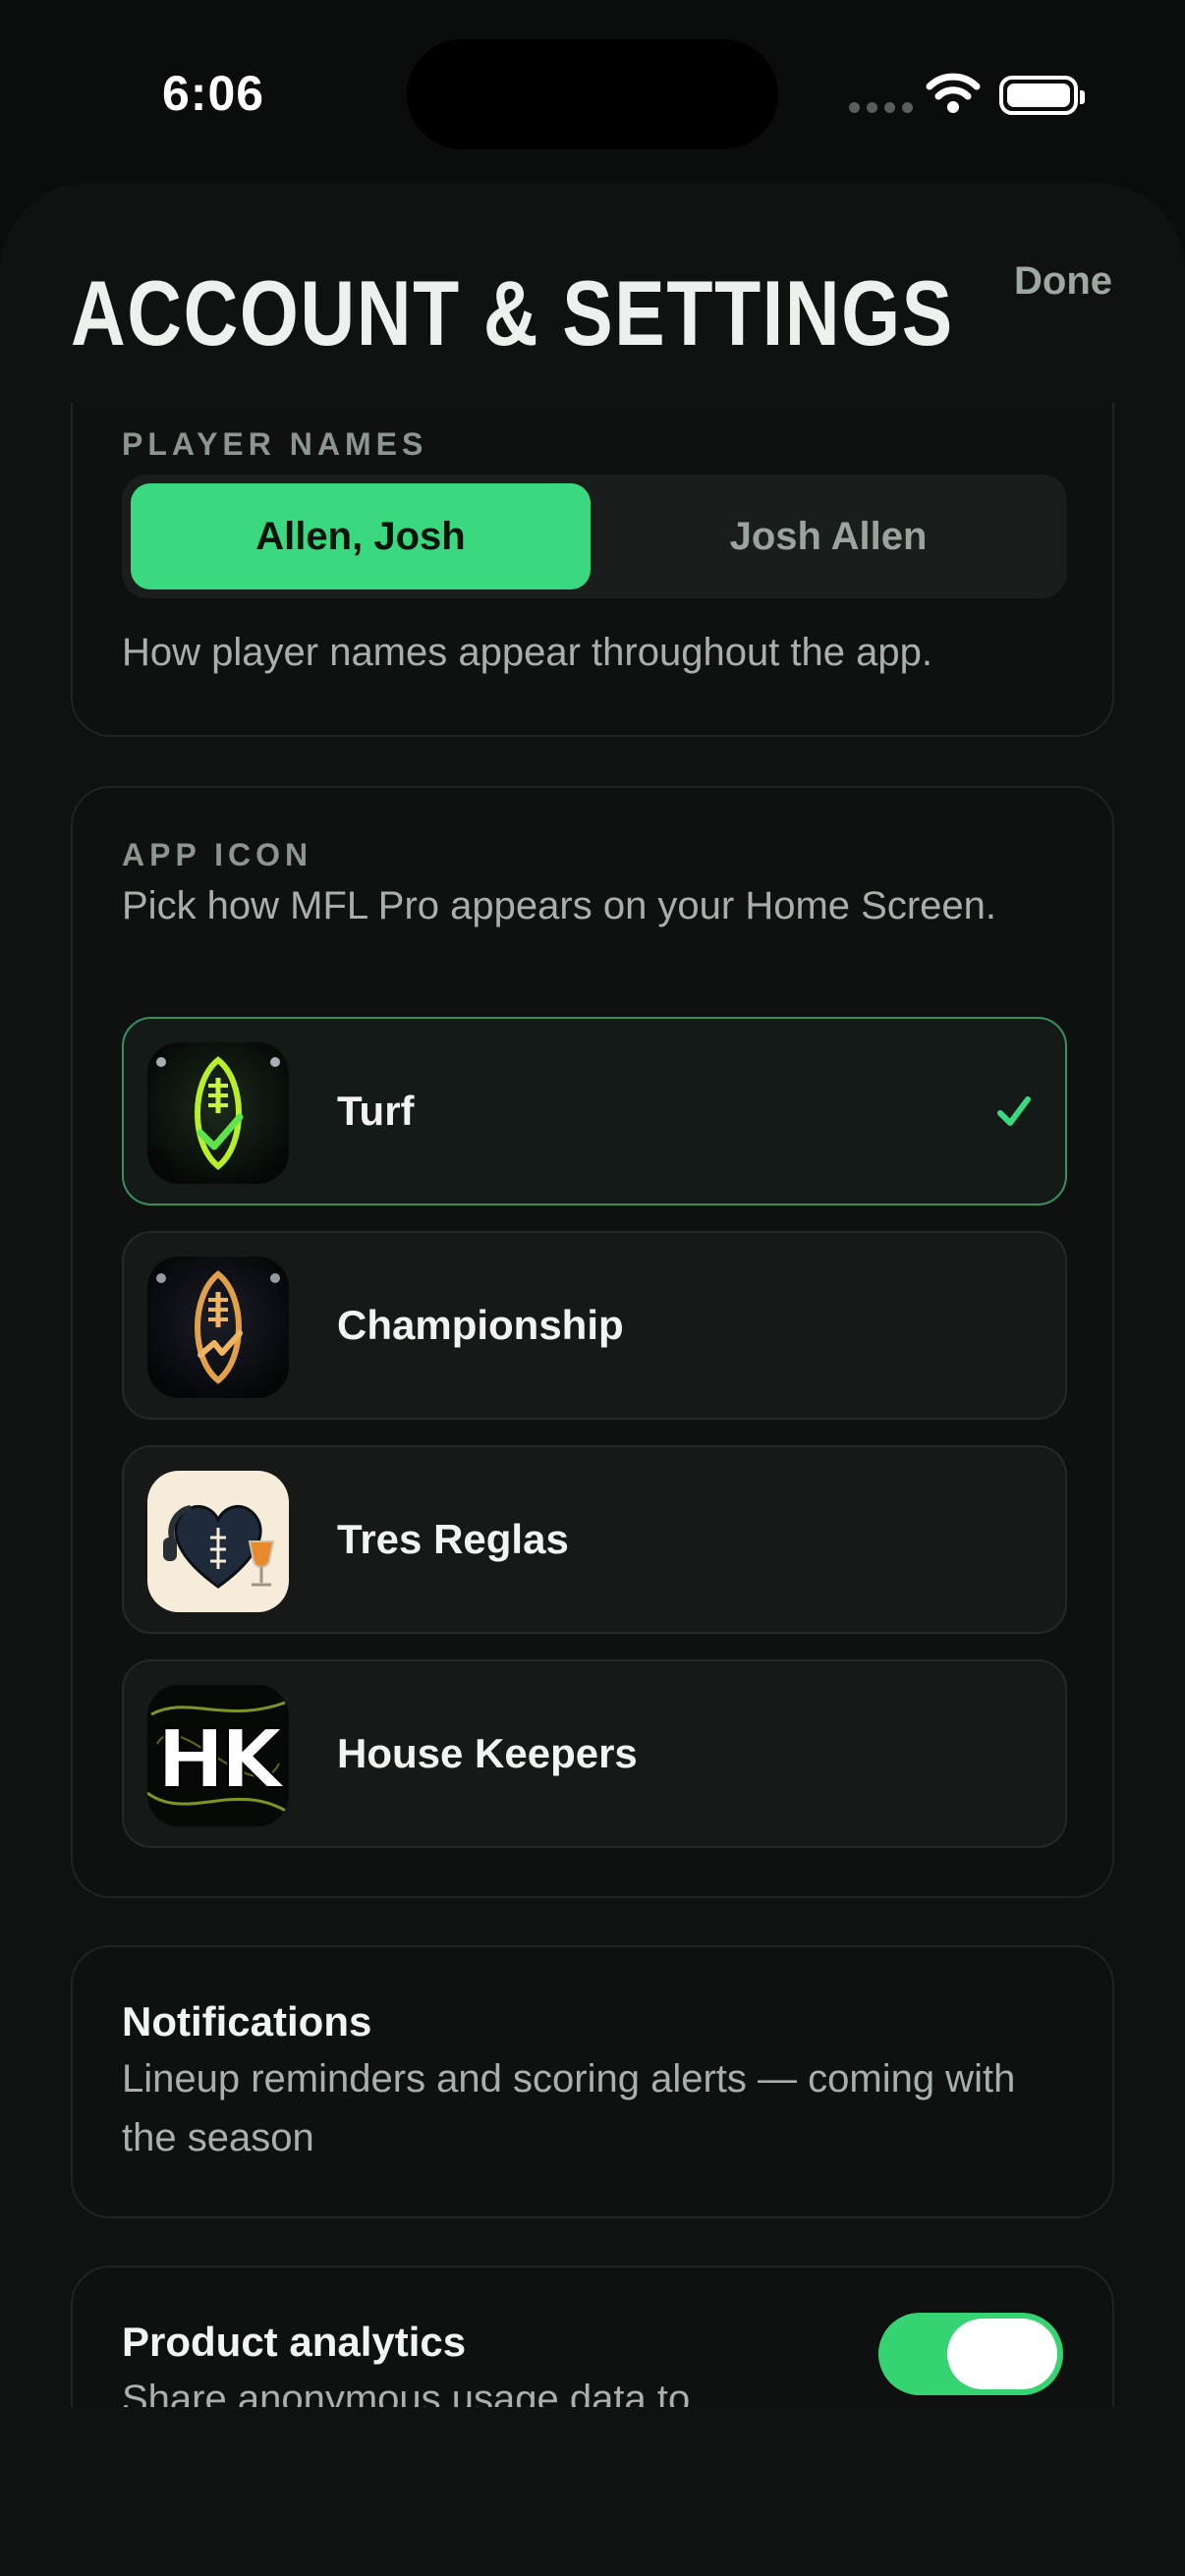  I want to click on segment-first-last: Josh Allen, so click(828, 536).